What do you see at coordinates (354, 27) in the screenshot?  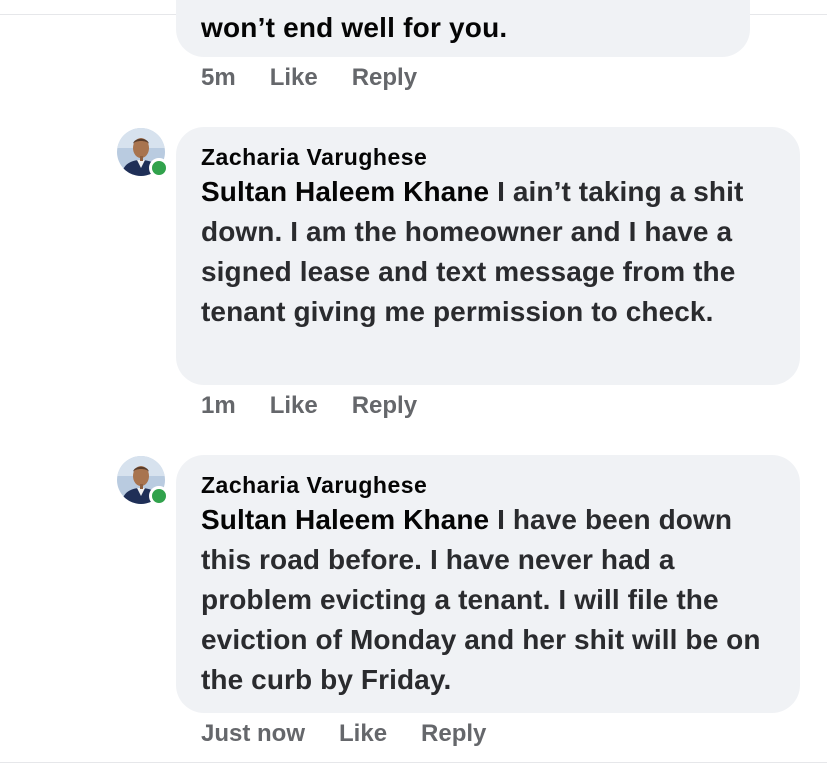 I see `previous-comment-text: won’t end well for you.` at bounding box center [354, 27].